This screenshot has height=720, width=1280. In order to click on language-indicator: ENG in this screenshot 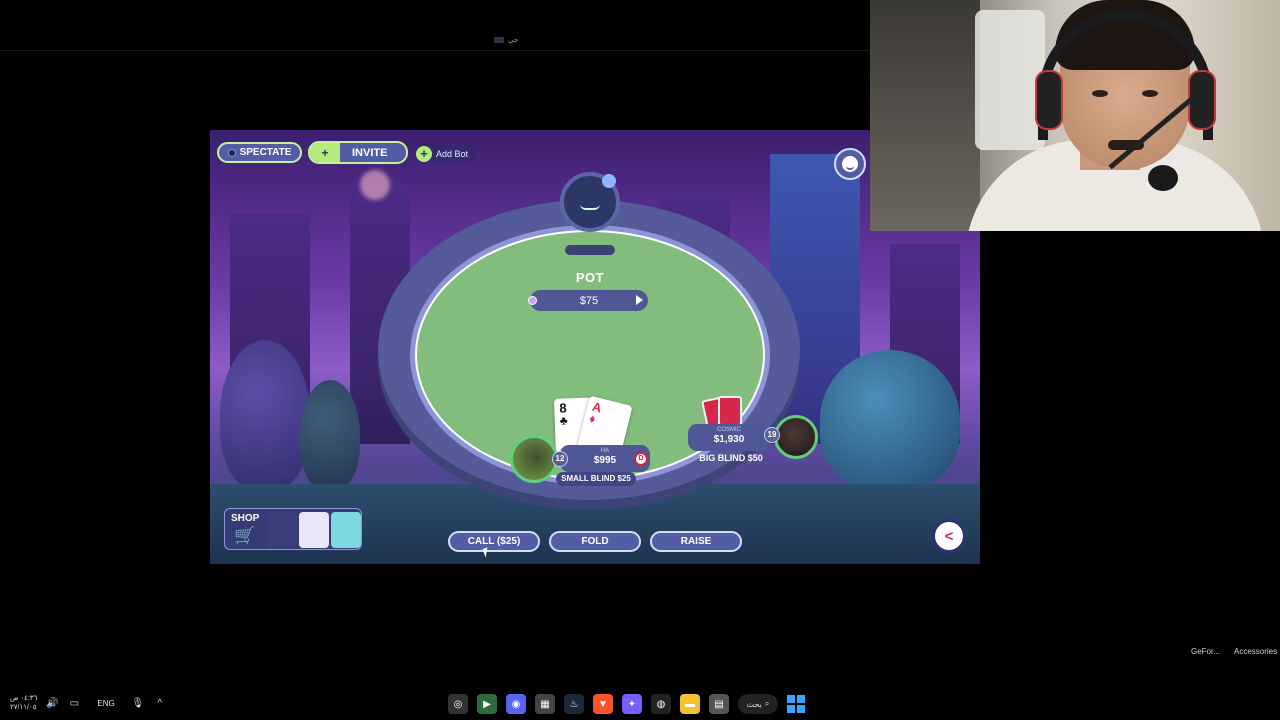, I will do `click(105, 703)`.